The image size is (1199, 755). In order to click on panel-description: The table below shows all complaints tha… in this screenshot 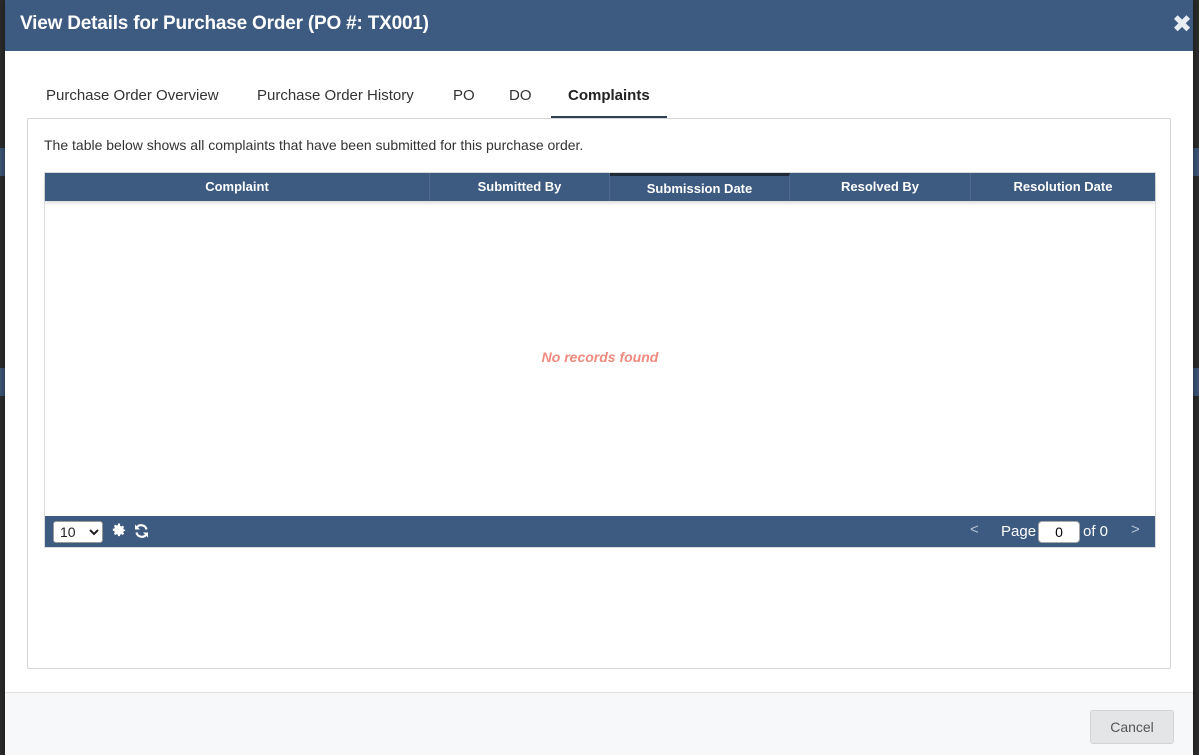, I will do `click(314, 145)`.